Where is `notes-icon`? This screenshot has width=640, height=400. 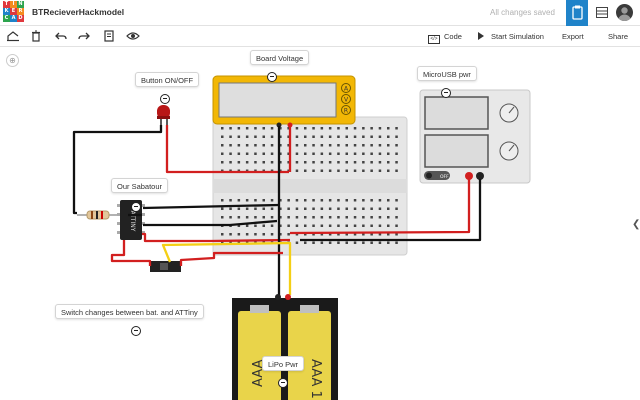
notes-icon is located at coordinates (109, 36).